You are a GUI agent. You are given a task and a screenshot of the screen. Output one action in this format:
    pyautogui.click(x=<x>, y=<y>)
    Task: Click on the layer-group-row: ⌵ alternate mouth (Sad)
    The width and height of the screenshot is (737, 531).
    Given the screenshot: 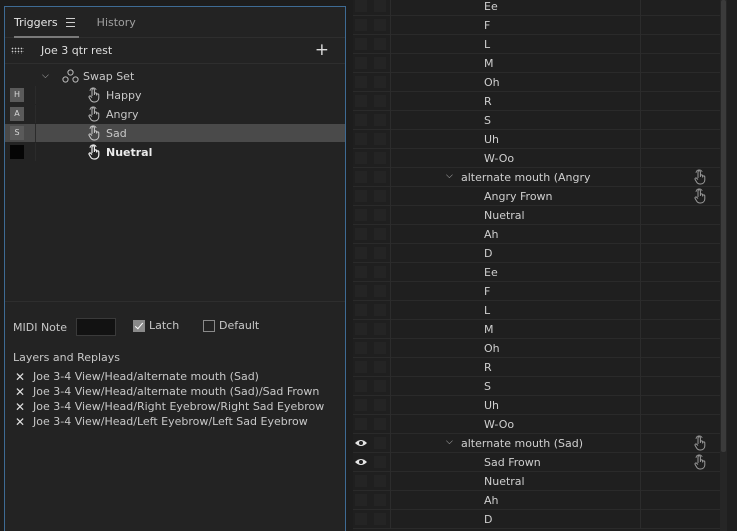 What is the action you would take?
    pyautogui.click(x=537, y=443)
    